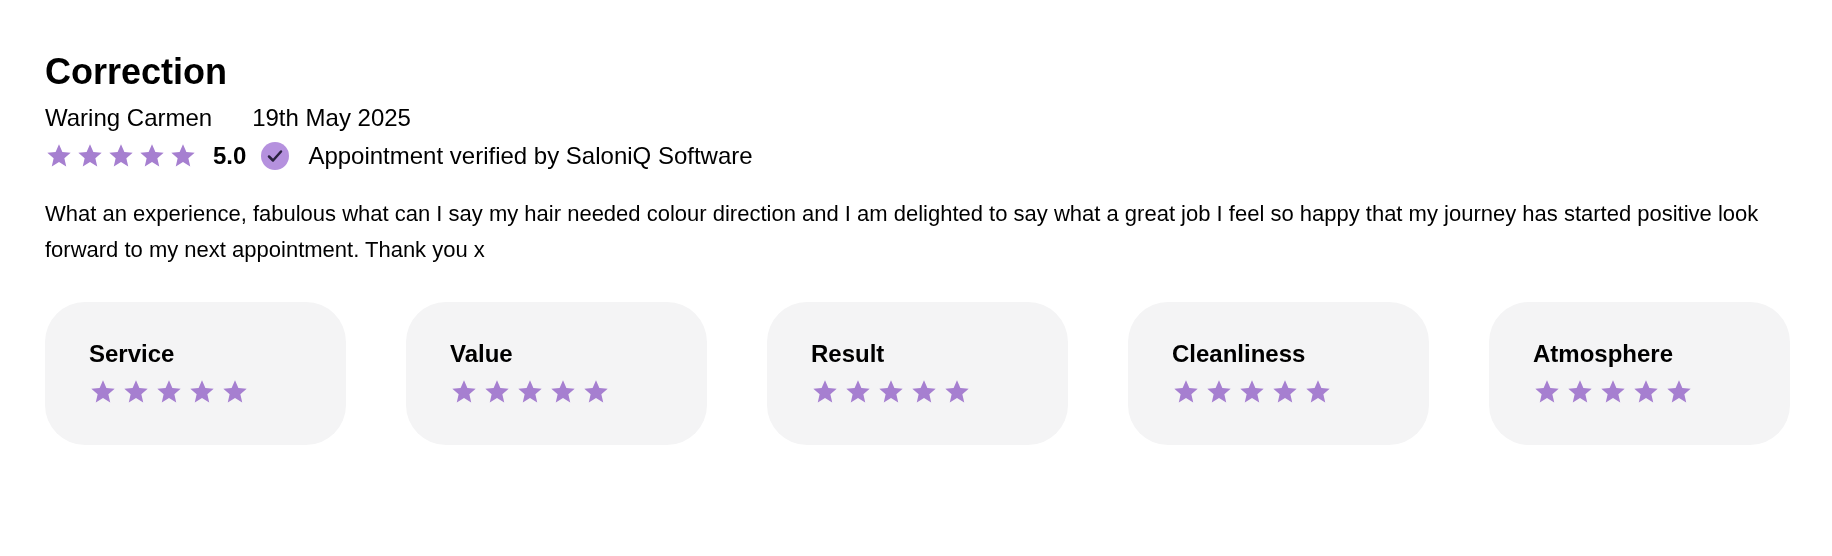  I want to click on category-label: Value, so click(482, 354).